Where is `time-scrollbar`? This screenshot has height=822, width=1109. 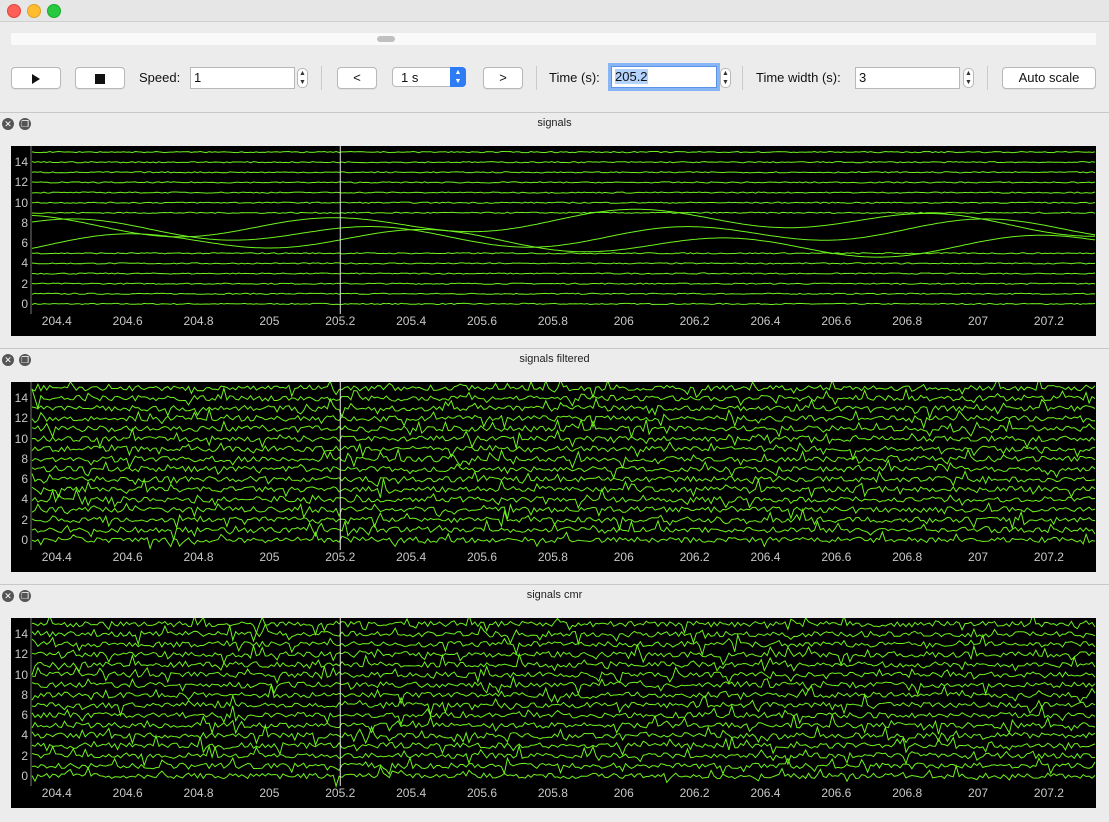 time-scrollbar is located at coordinates (553, 39).